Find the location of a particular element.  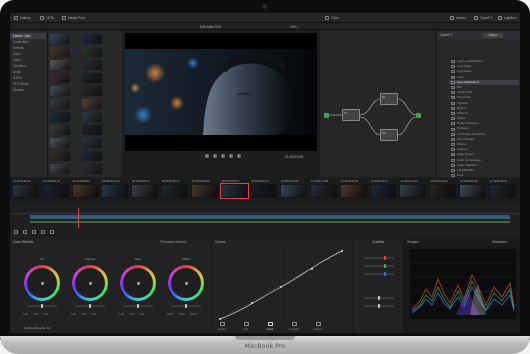

lightbox-button: Lightbox is located at coordinates (507, 17).